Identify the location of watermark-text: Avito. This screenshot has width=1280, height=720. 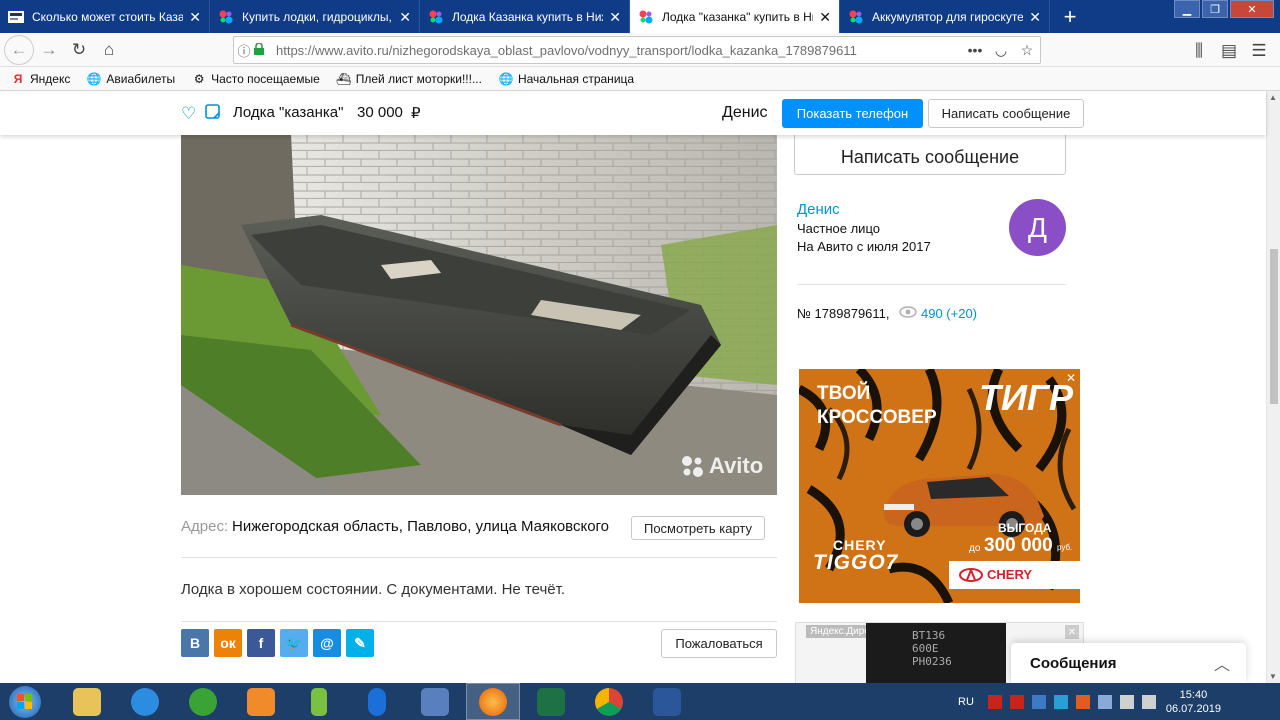
(736, 465).